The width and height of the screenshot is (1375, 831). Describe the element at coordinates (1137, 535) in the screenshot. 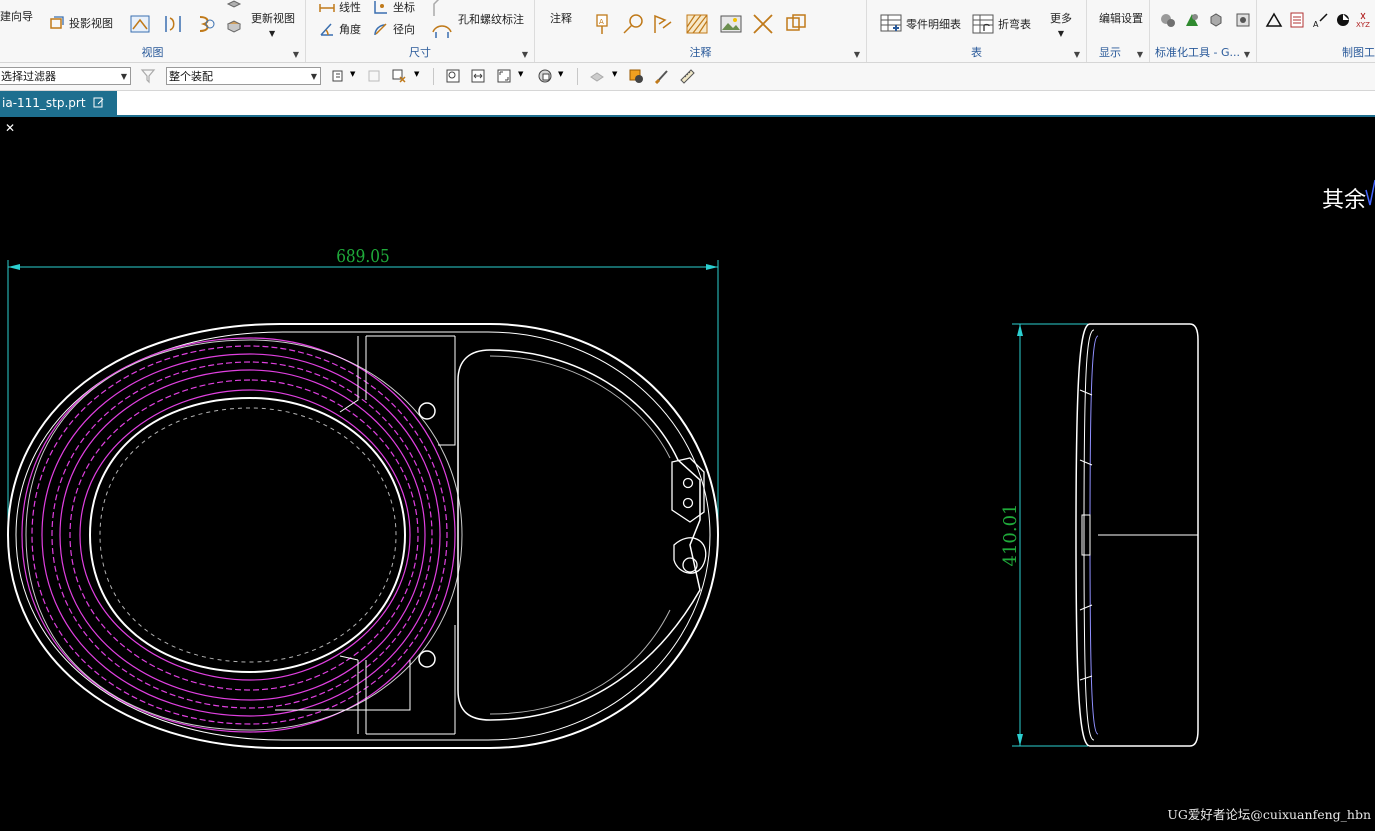

I see `side-view` at that location.